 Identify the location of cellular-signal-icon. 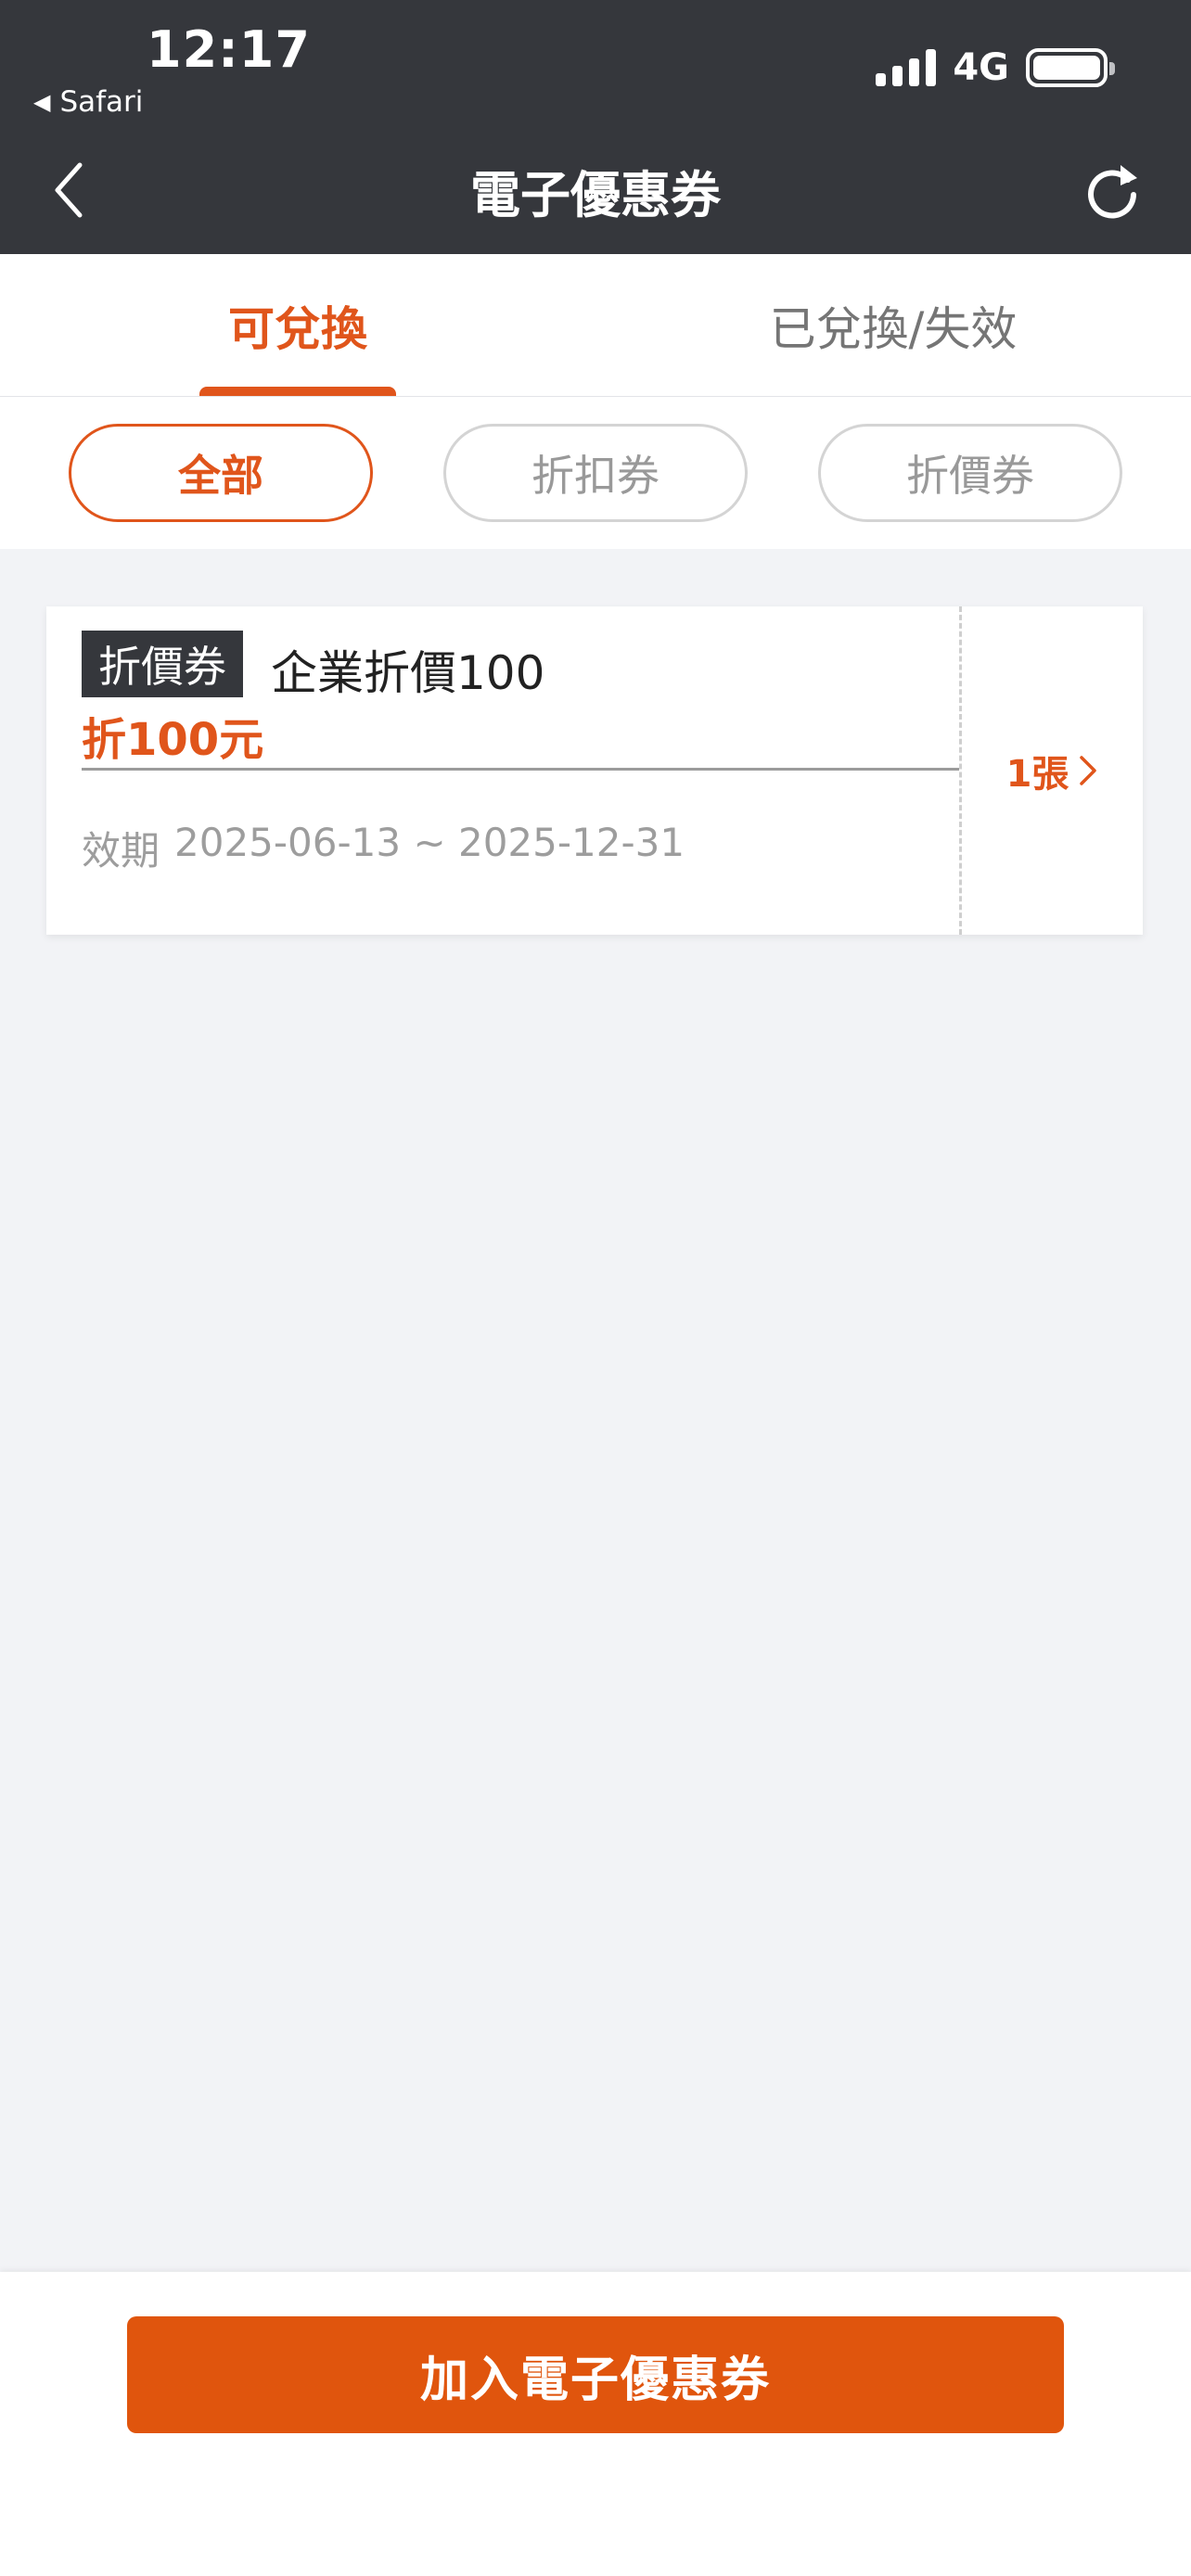
(907, 67).